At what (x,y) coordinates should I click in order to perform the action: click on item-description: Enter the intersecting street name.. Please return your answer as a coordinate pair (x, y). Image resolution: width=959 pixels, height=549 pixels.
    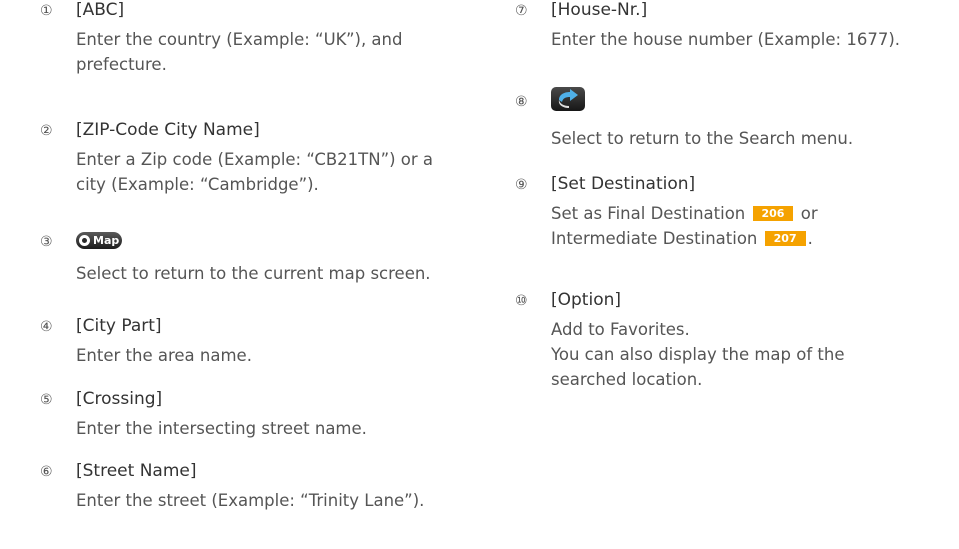
    Looking at the image, I should click on (221, 428).